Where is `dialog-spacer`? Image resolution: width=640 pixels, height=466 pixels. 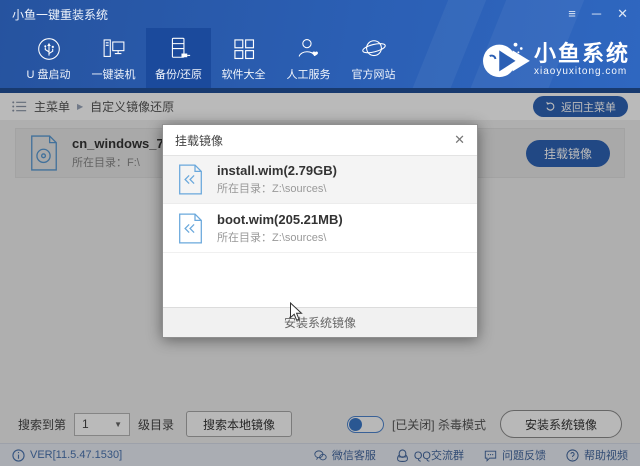
dialog-spacer is located at coordinates (320, 279).